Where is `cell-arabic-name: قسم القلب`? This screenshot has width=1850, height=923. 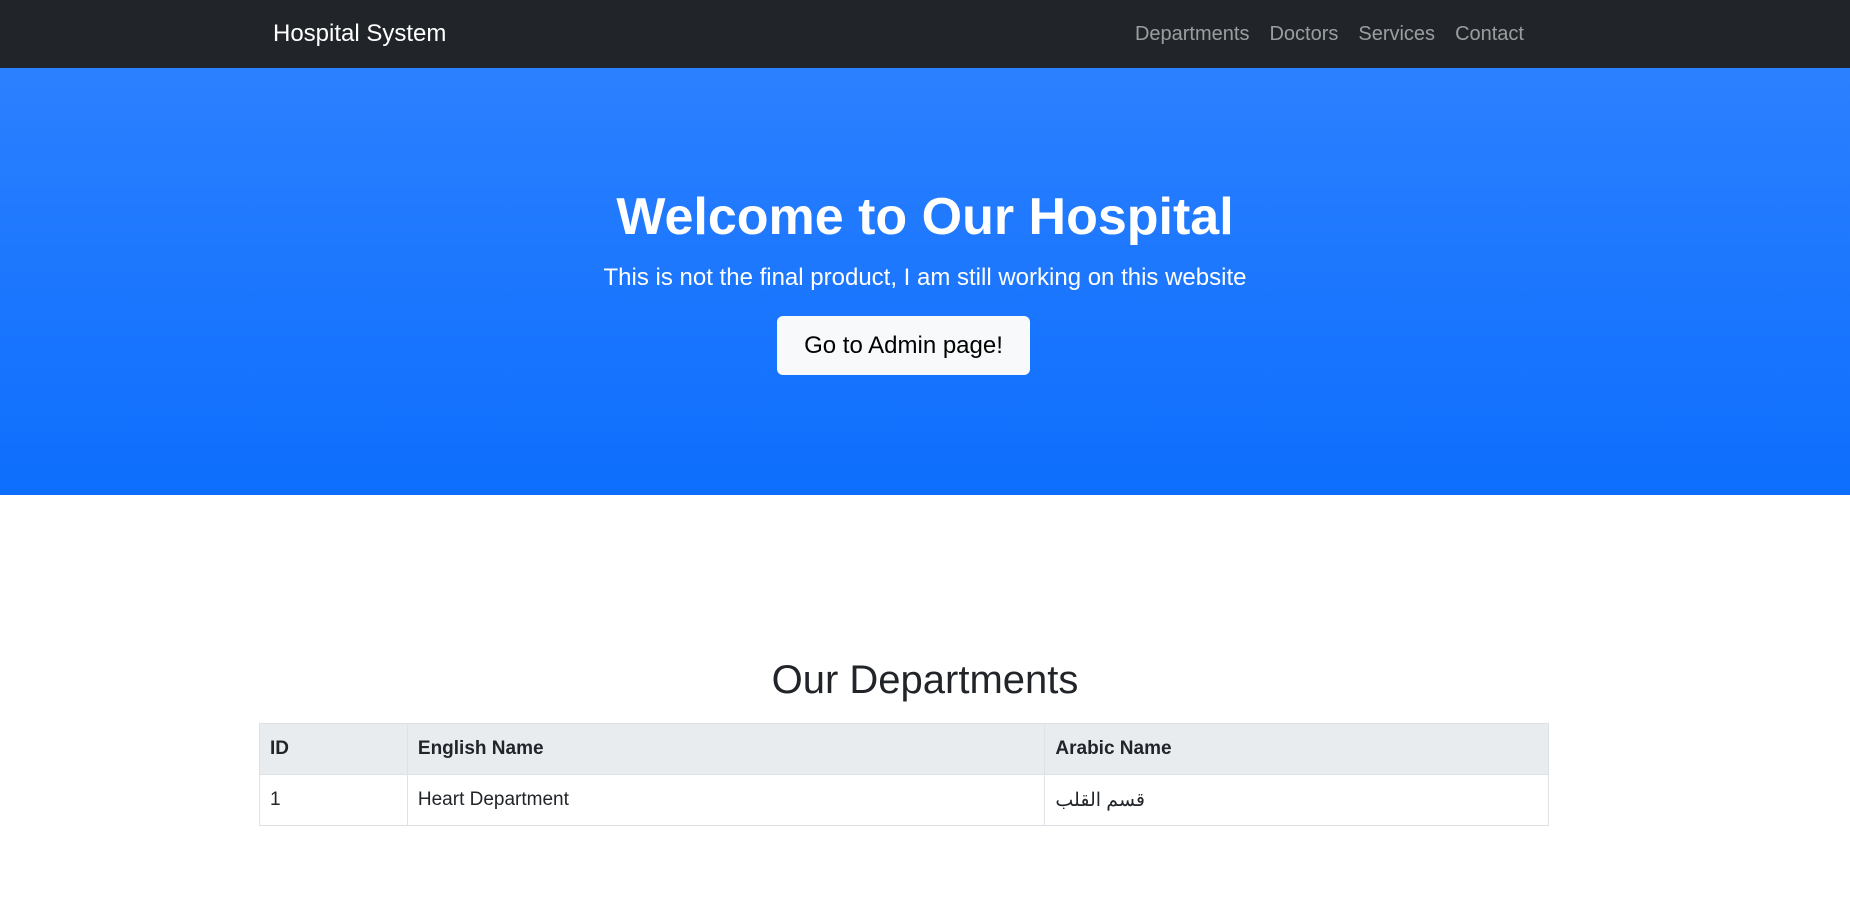
cell-arabic-name: قسم القلب is located at coordinates (1296, 800).